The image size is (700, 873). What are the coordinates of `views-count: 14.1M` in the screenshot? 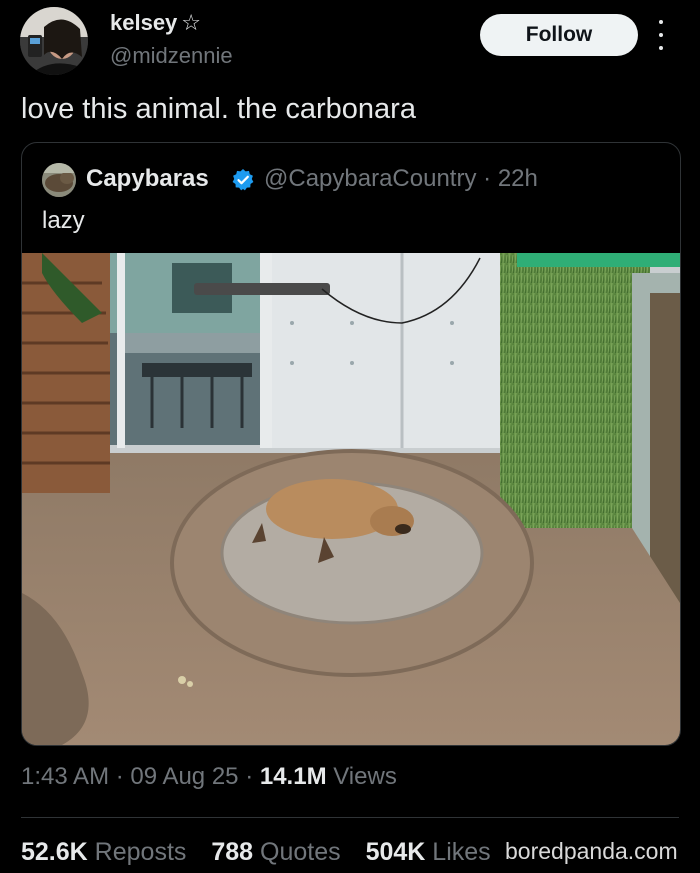 It's located at (293, 776).